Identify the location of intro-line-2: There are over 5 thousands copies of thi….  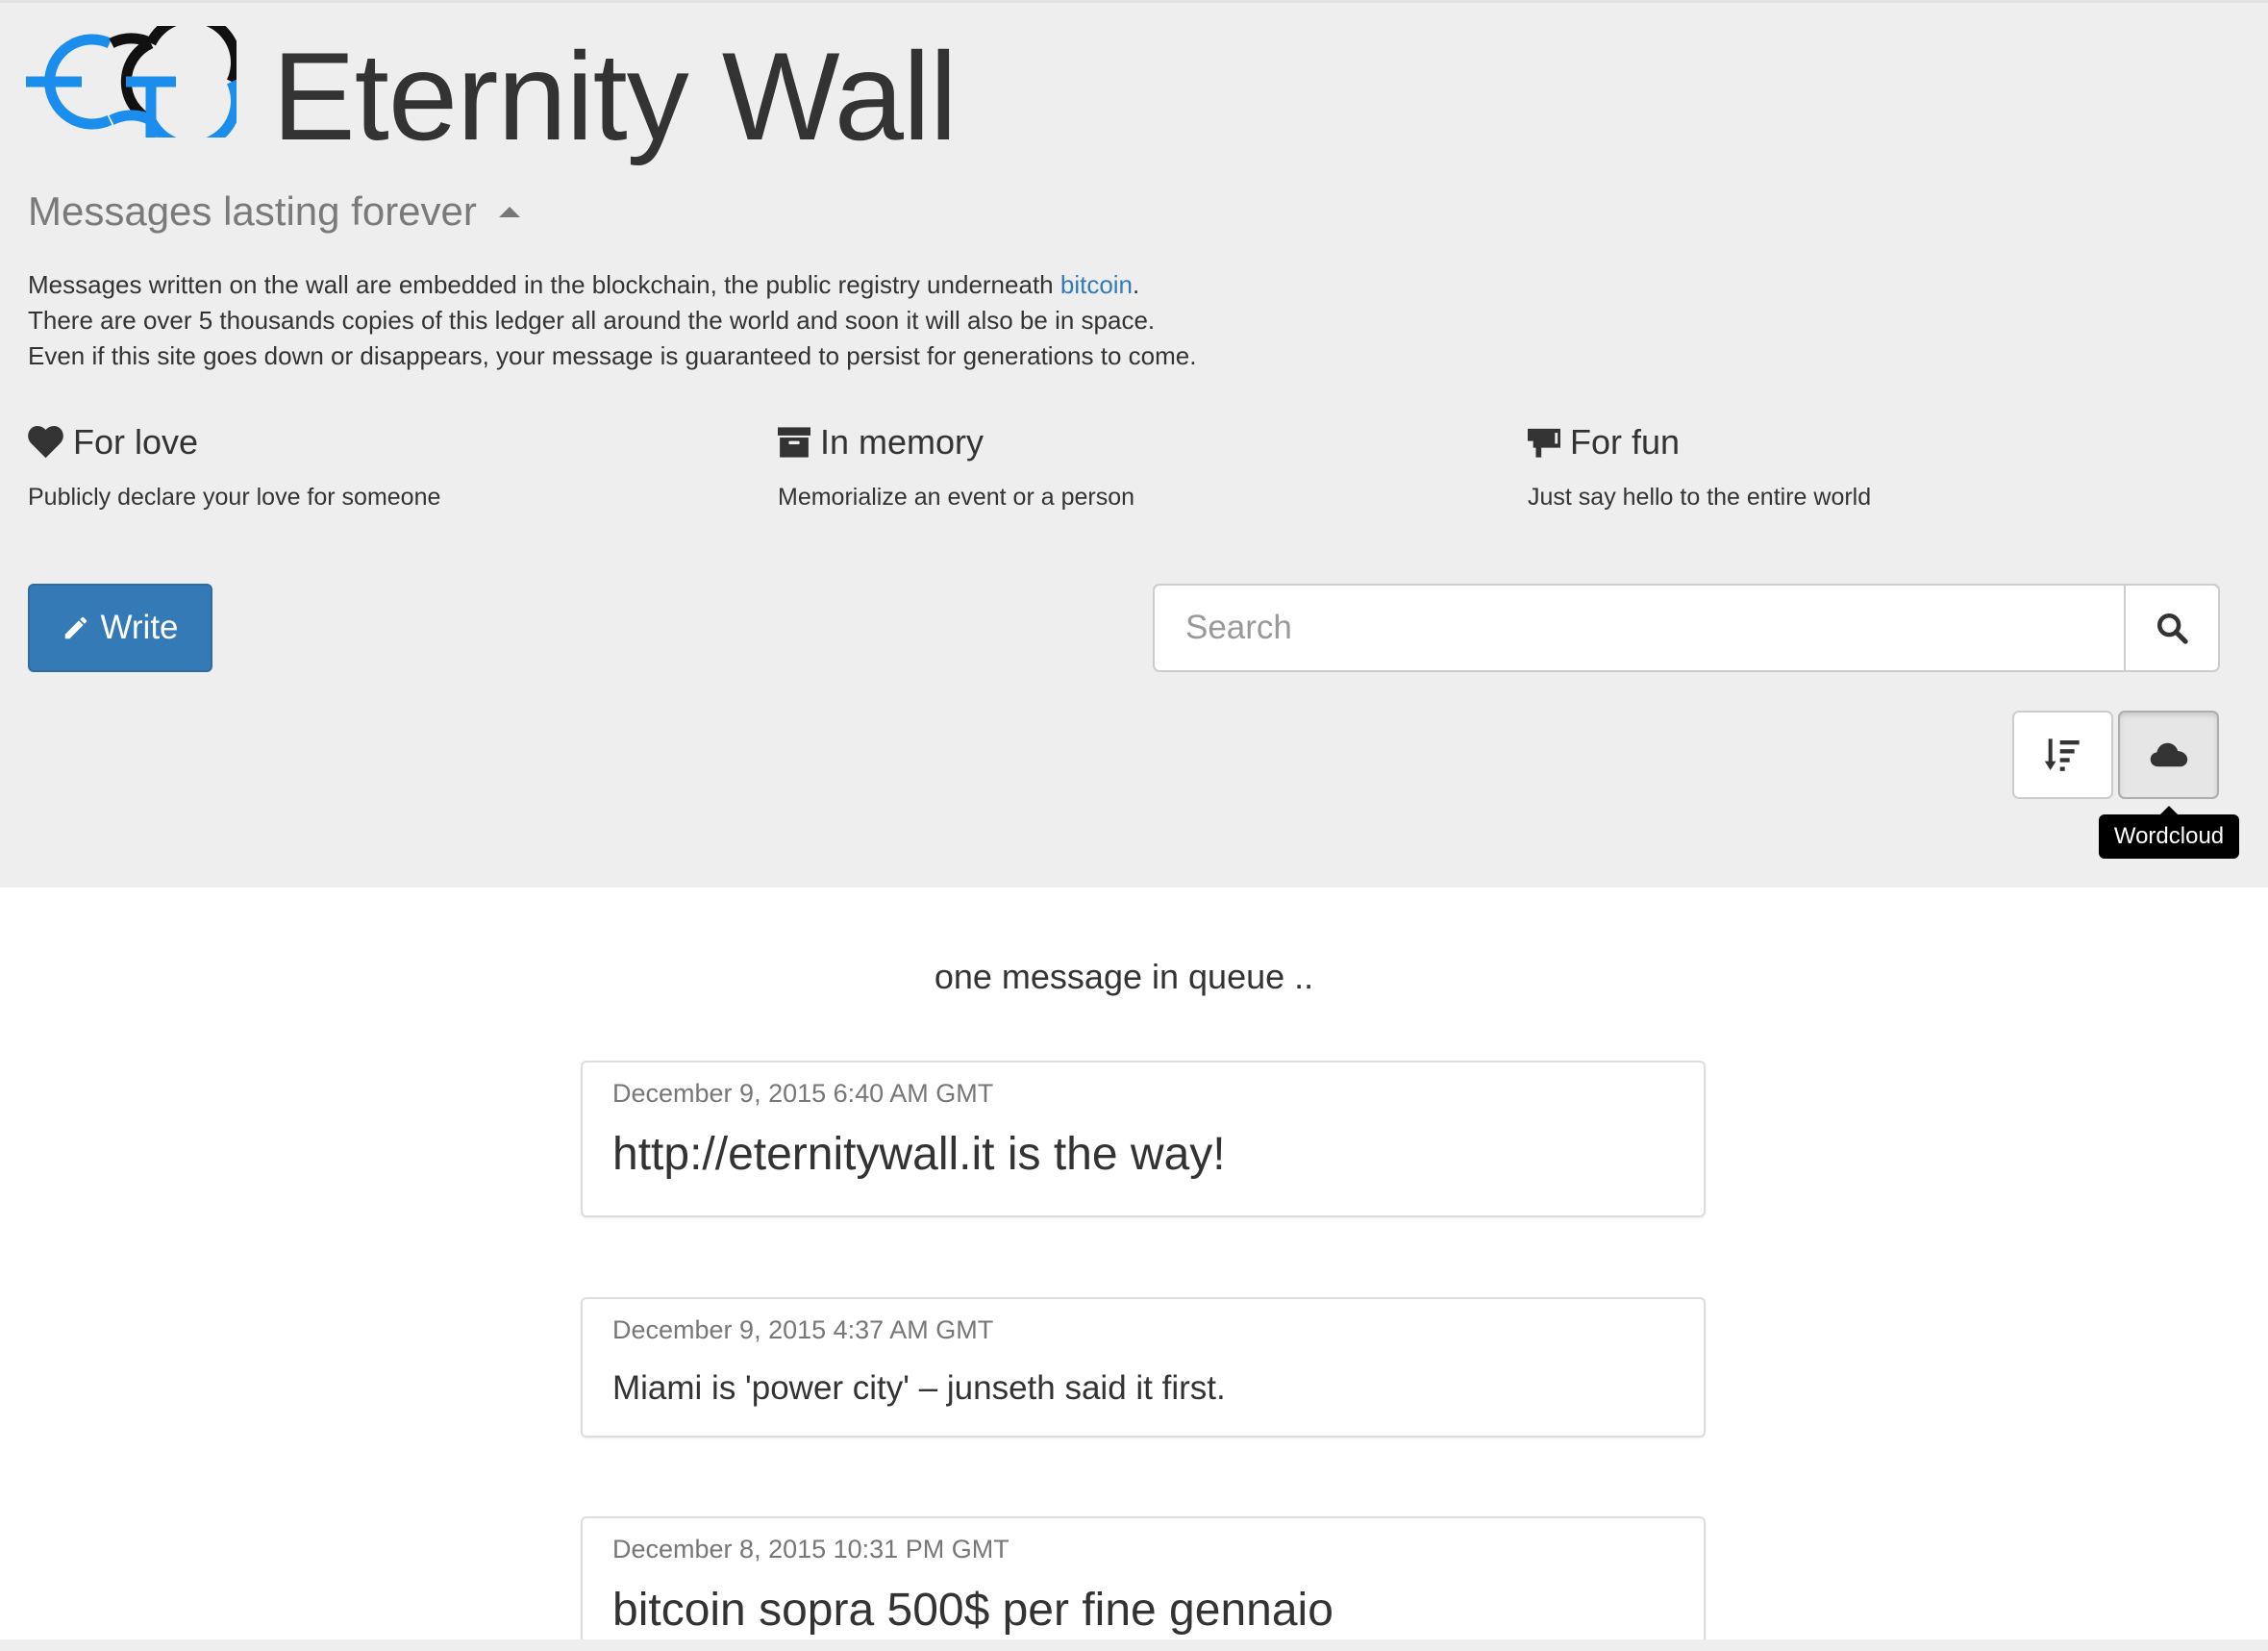
(592, 321).